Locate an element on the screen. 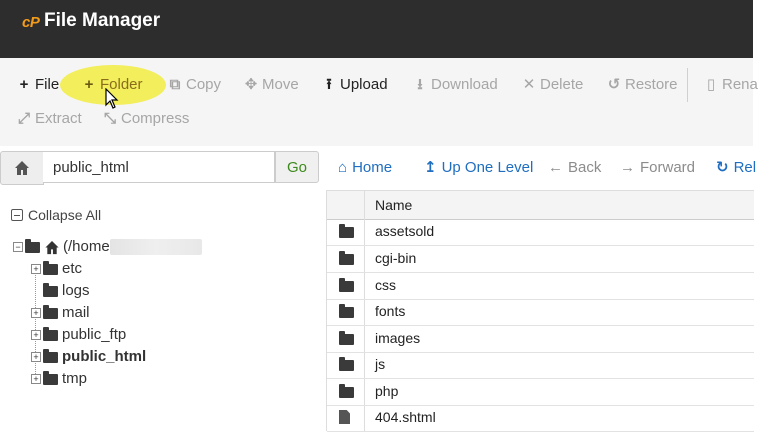  download-button: ⭳ Download is located at coordinates (455, 85).